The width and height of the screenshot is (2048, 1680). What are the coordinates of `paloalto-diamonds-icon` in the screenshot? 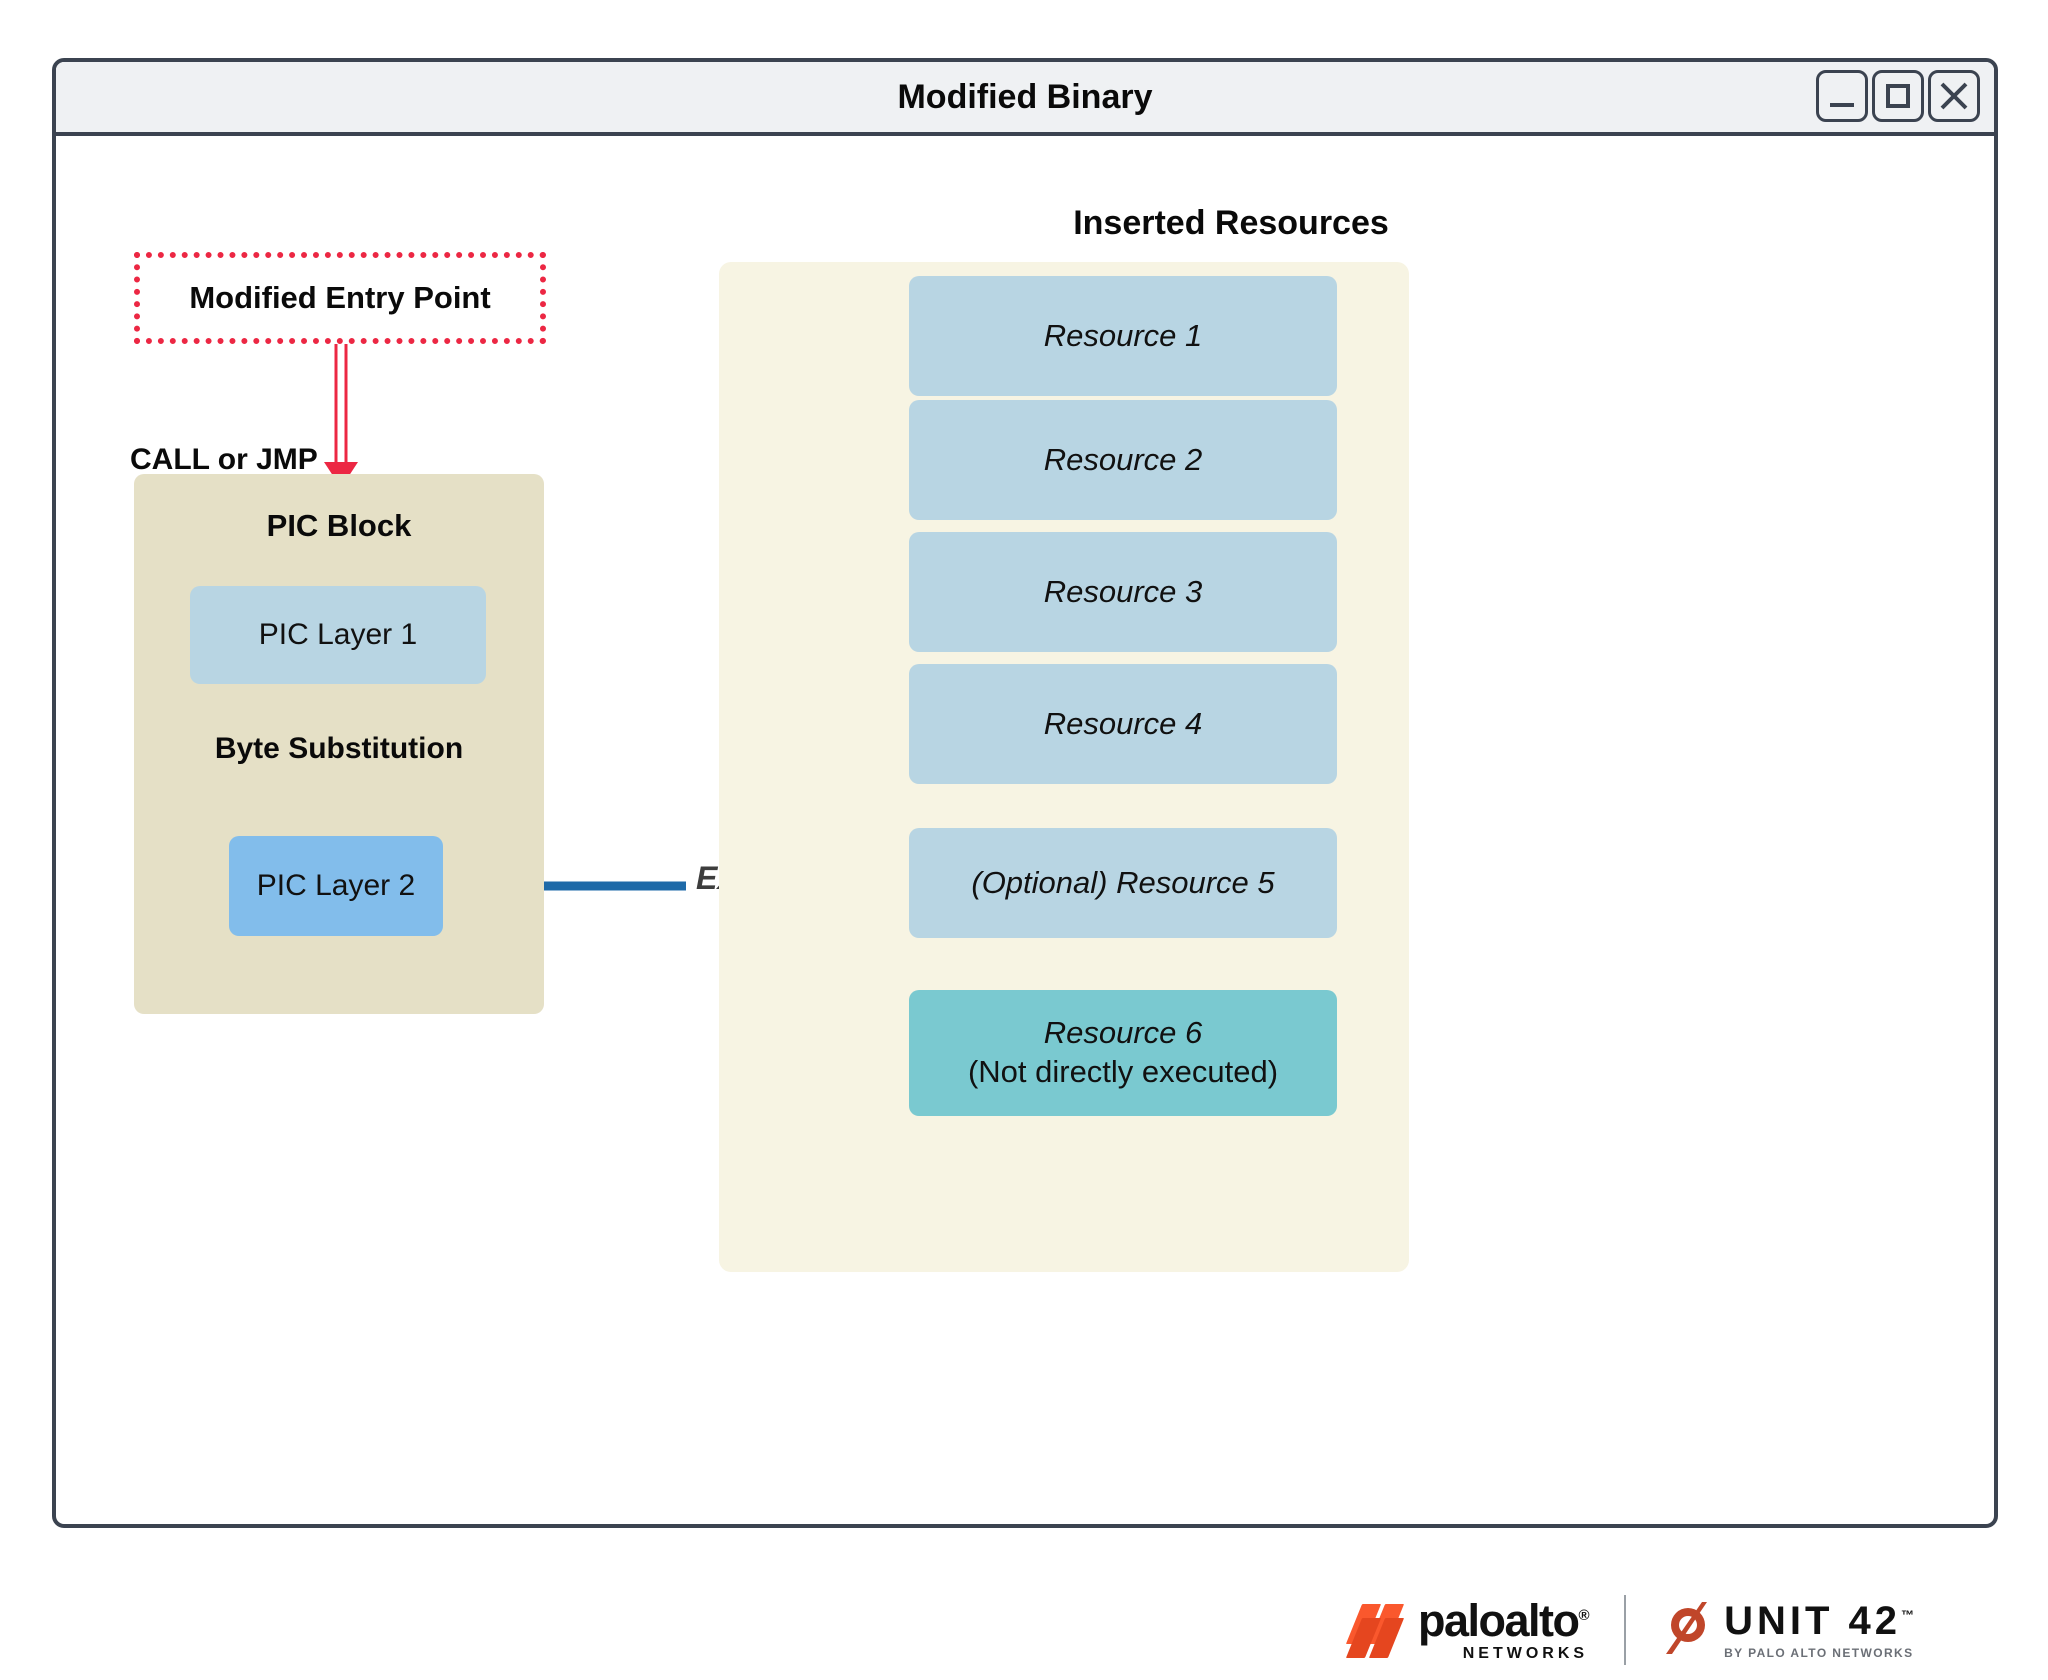 It's located at (1376, 1631).